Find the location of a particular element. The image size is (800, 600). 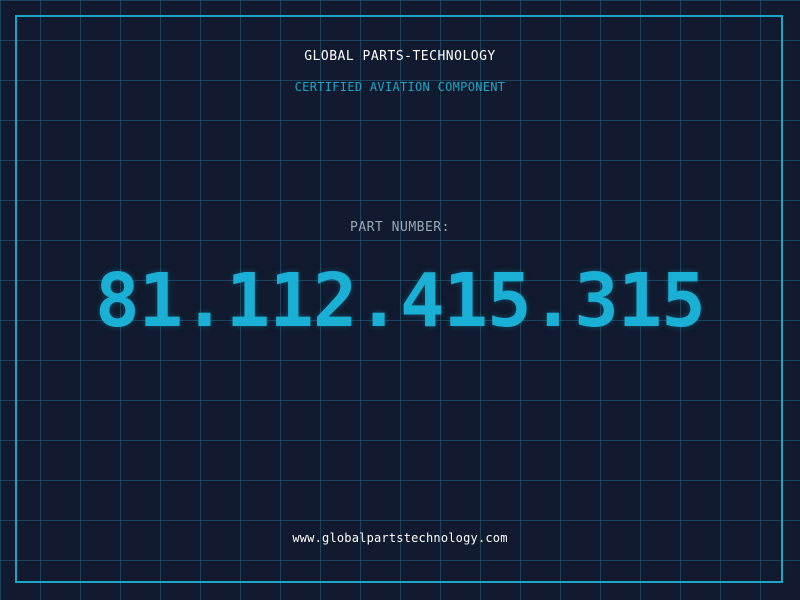

certification-subtitle: CERTIFIED AVIATION COMPONENT is located at coordinates (400, 87).